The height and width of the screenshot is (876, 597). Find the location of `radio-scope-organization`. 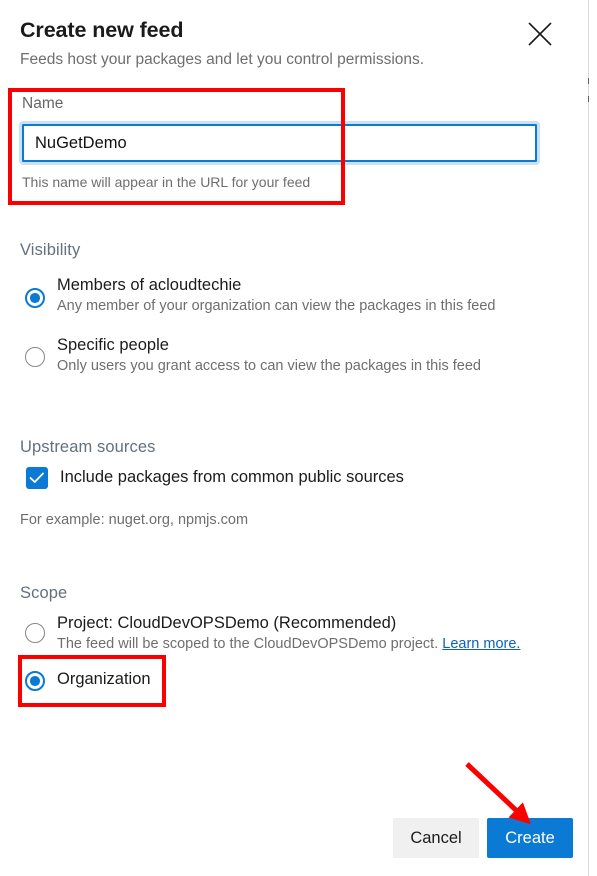

radio-scope-organization is located at coordinates (35, 681).